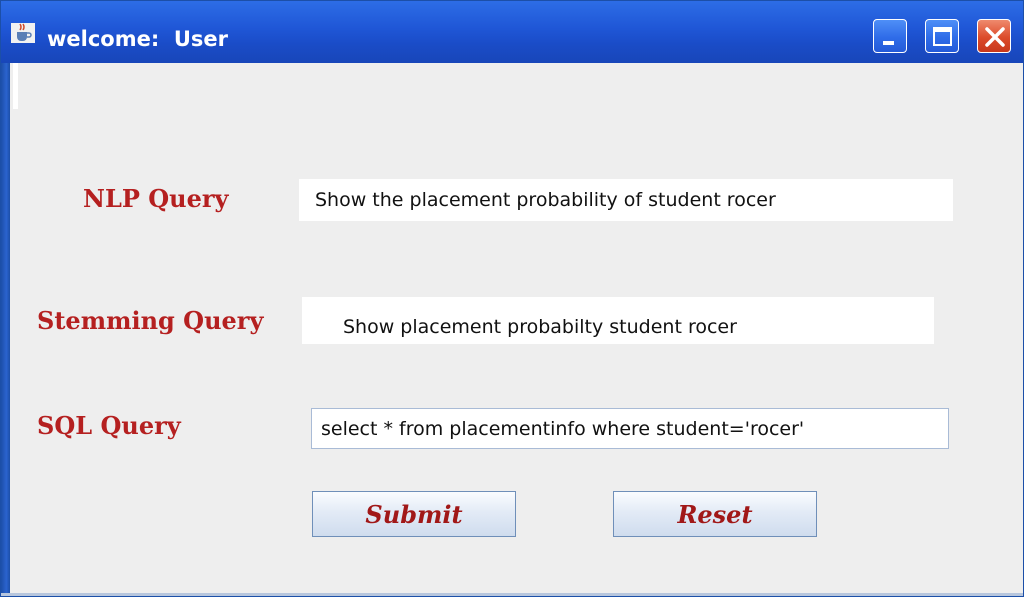 The image size is (1026, 599). I want to click on close-button, so click(994, 36).